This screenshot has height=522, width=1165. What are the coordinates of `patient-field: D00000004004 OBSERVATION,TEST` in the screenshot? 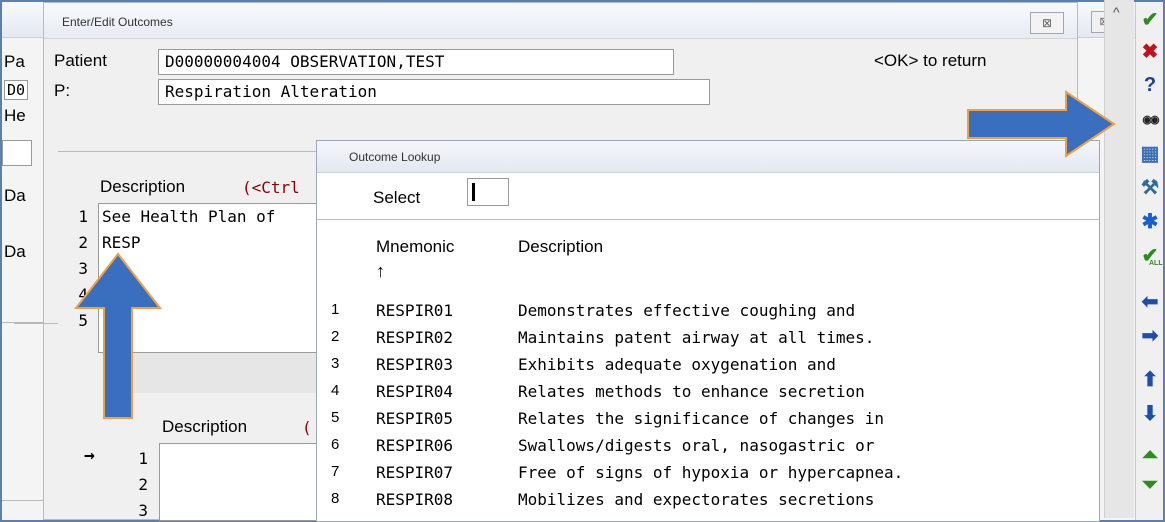 It's located at (416, 62).